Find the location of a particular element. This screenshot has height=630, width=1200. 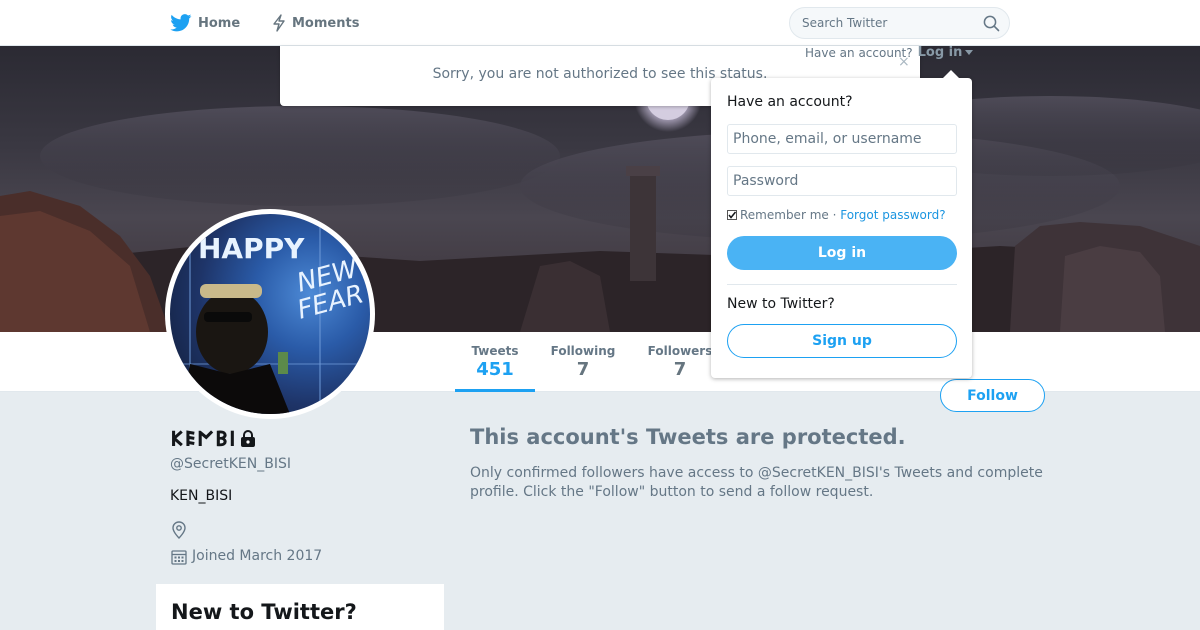

joined-date: Joined March 2017 is located at coordinates (257, 556).